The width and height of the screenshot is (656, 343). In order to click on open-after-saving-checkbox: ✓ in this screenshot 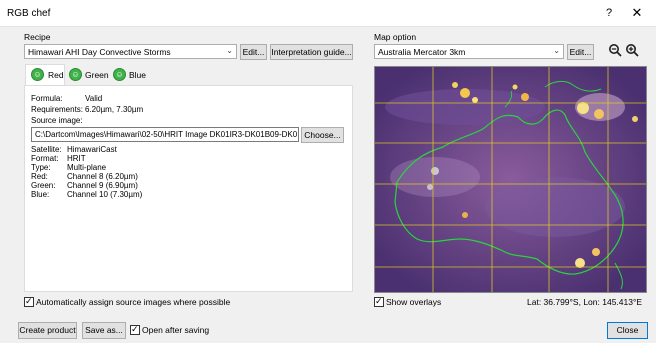, I will do `click(135, 329)`.